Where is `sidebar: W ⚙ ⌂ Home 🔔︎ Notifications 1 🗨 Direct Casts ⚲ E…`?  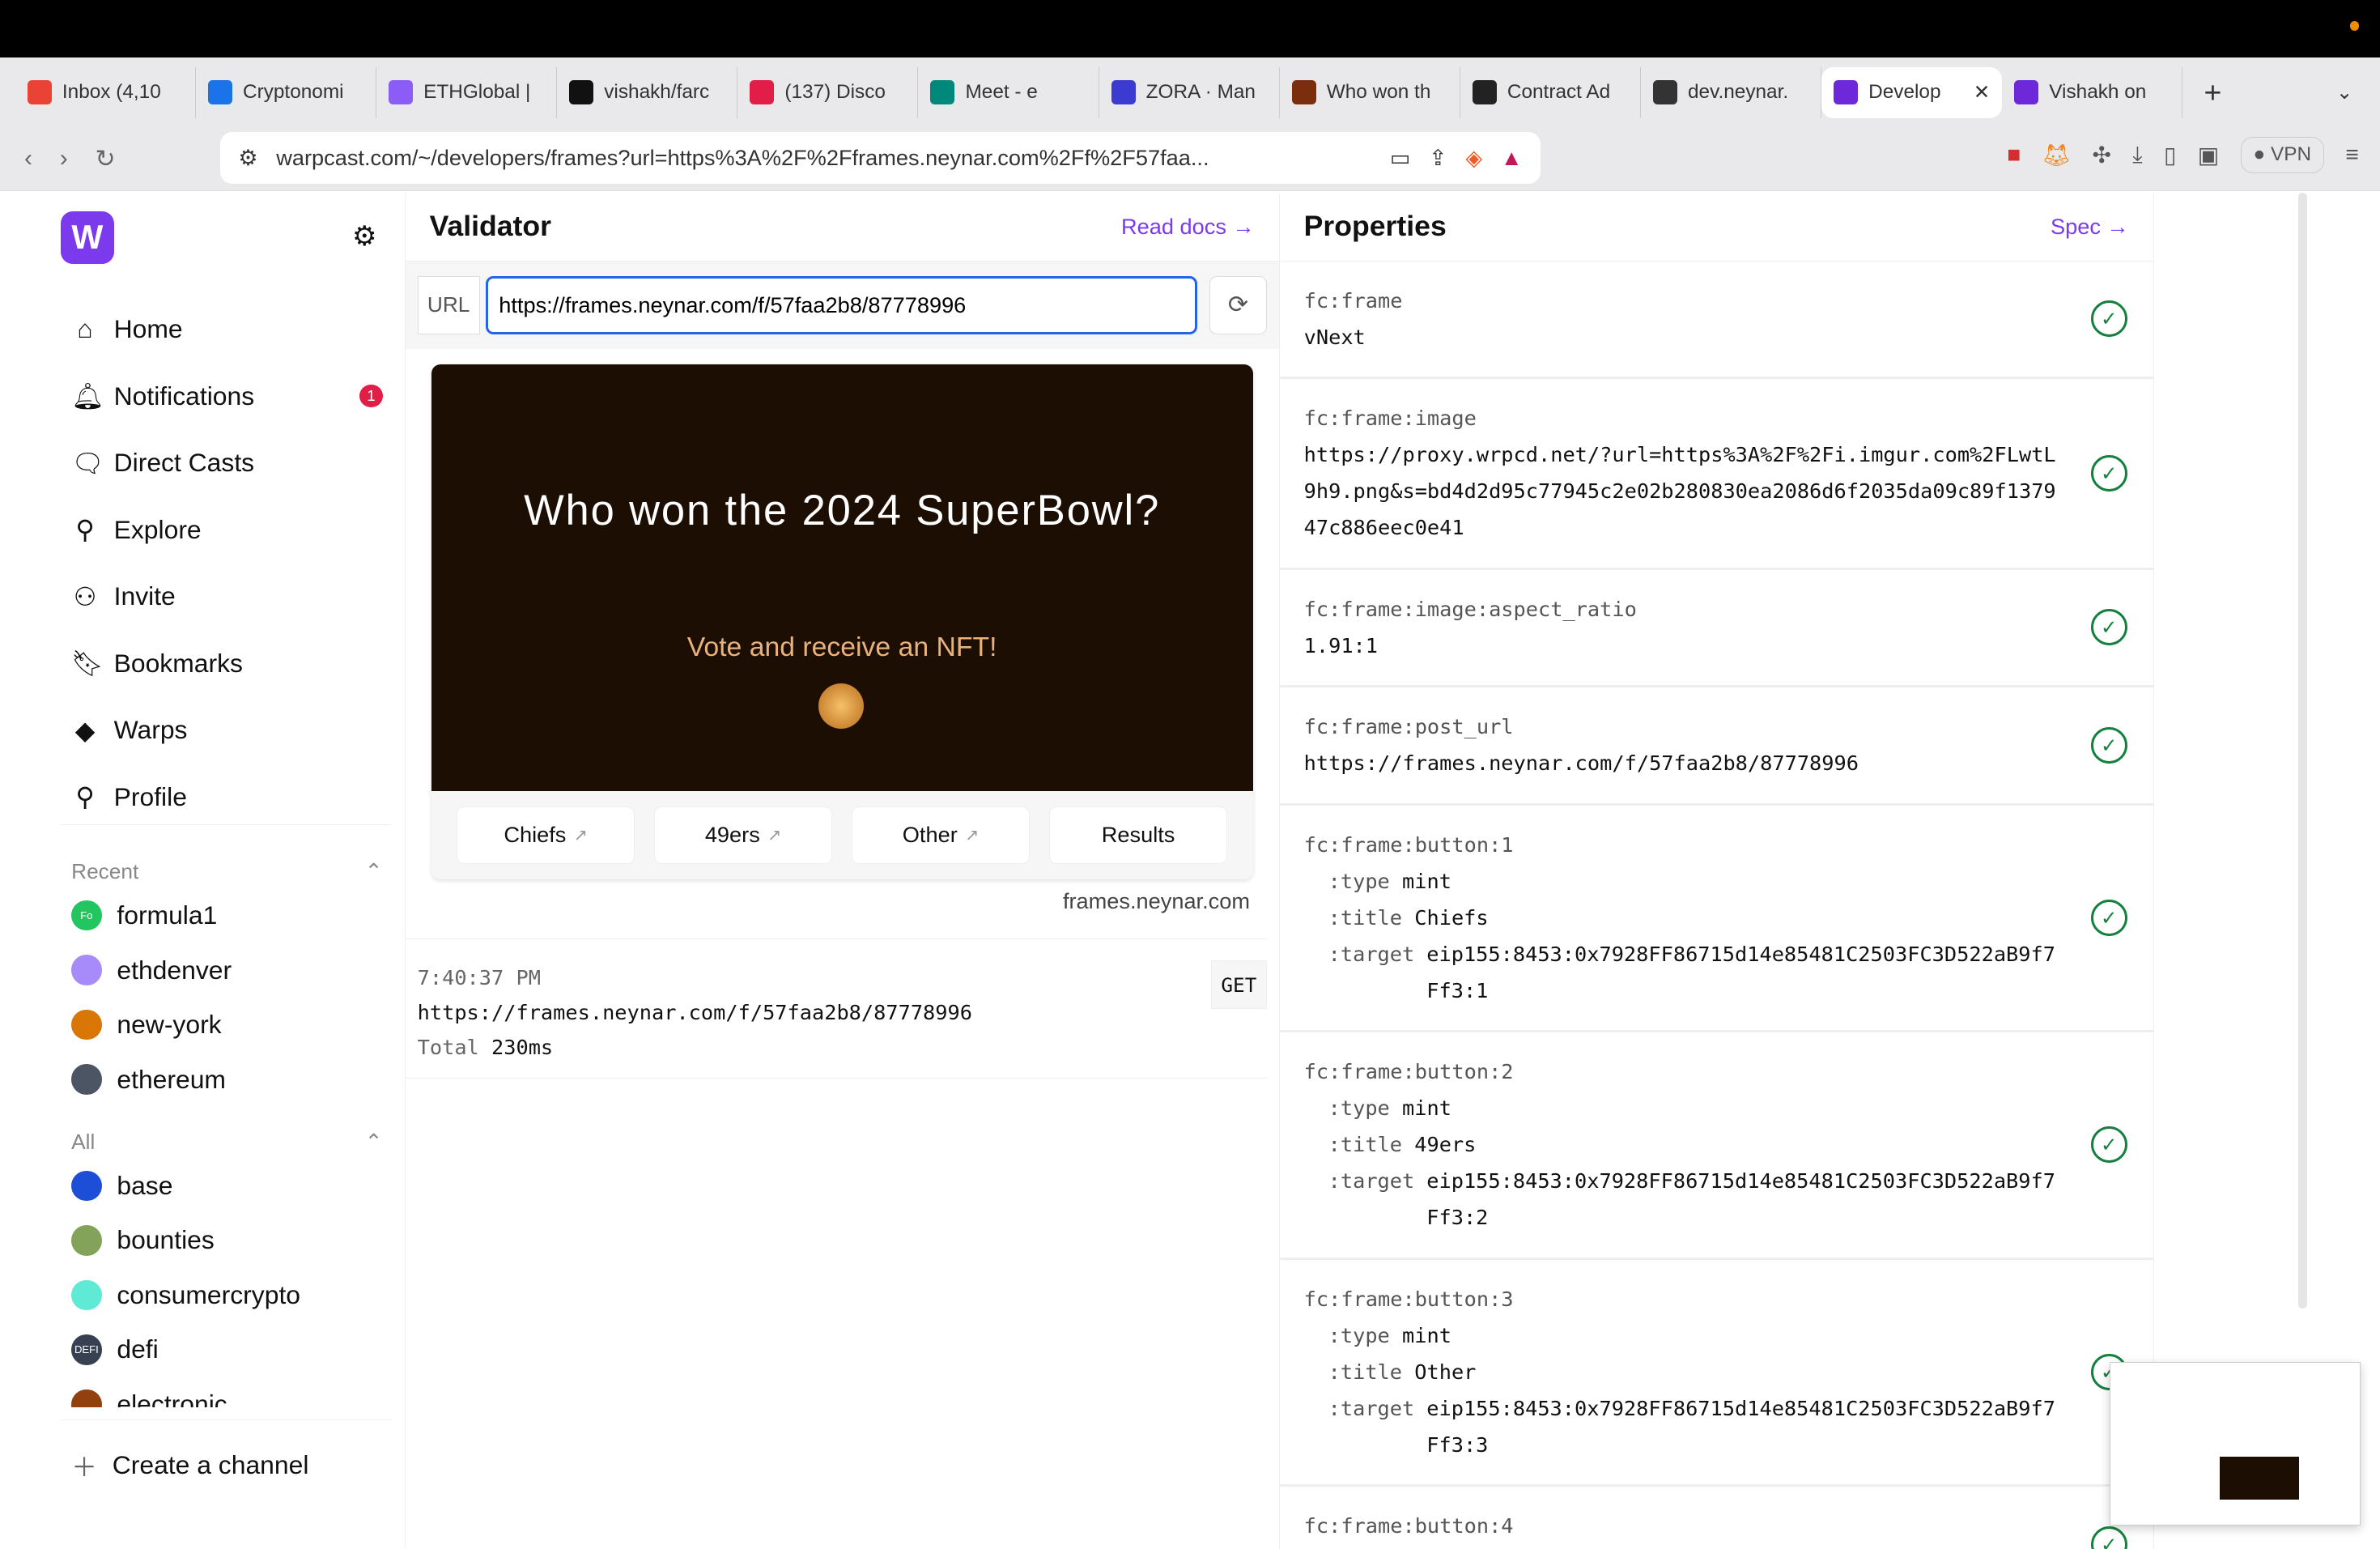
sidebar: W ⚙ ⌂ Home 🔔︎ Notifications 1 🗨 Direct Casts ⚲ E… is located at coordinates (203, 871).